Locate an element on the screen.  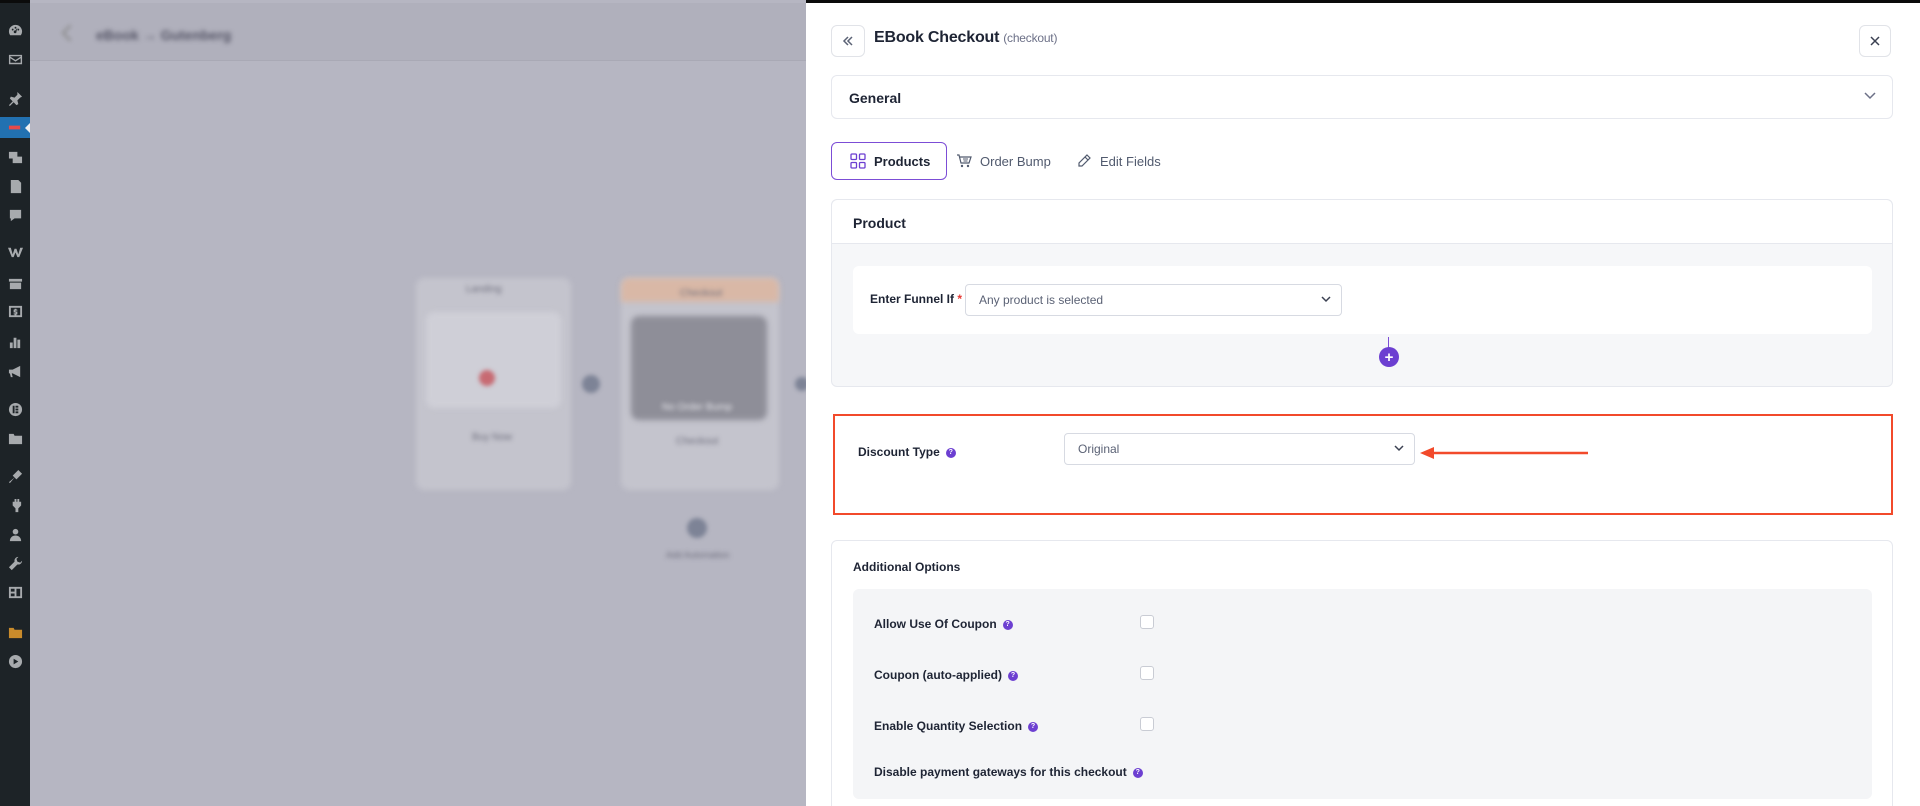
close-drawer-button is located at coordinates (1875, 41).